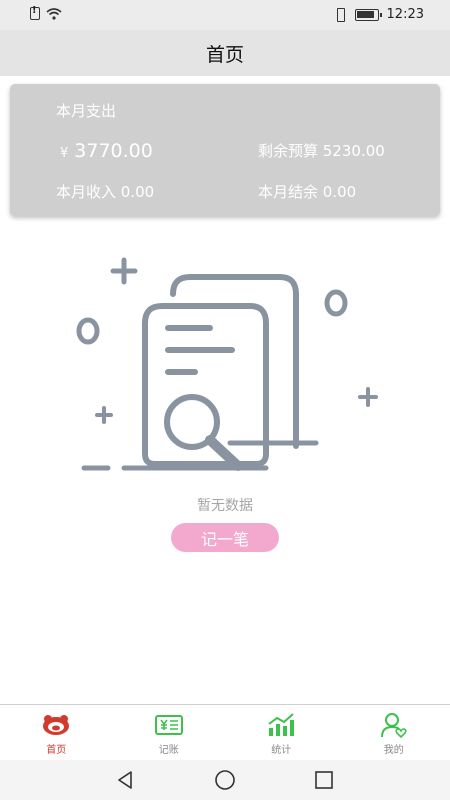  I want to click on tab-mine: 我的, so click(394, 732).